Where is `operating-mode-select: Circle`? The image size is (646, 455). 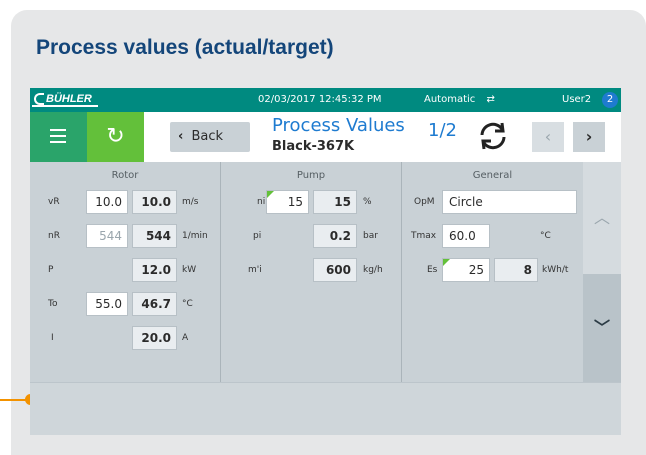 operating-mode-select: Circle is located at coordinates (509, 202).